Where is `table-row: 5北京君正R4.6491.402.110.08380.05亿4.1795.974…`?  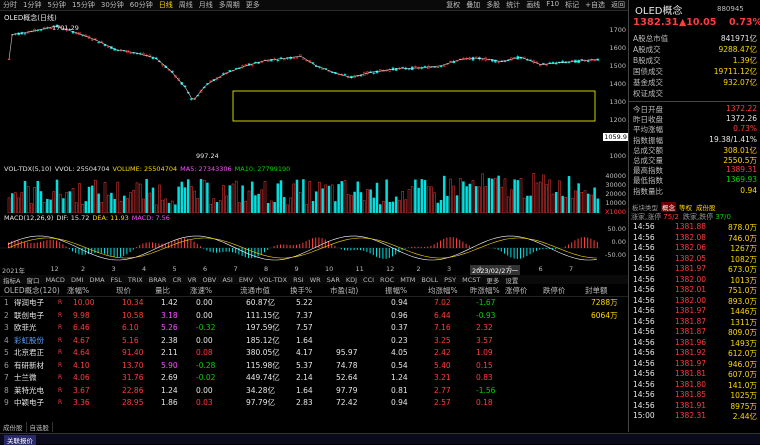
table-row: 5北京君正R4.6491.402.110.08380.05亿4.1795.974… is located at coordinates (314, 353).